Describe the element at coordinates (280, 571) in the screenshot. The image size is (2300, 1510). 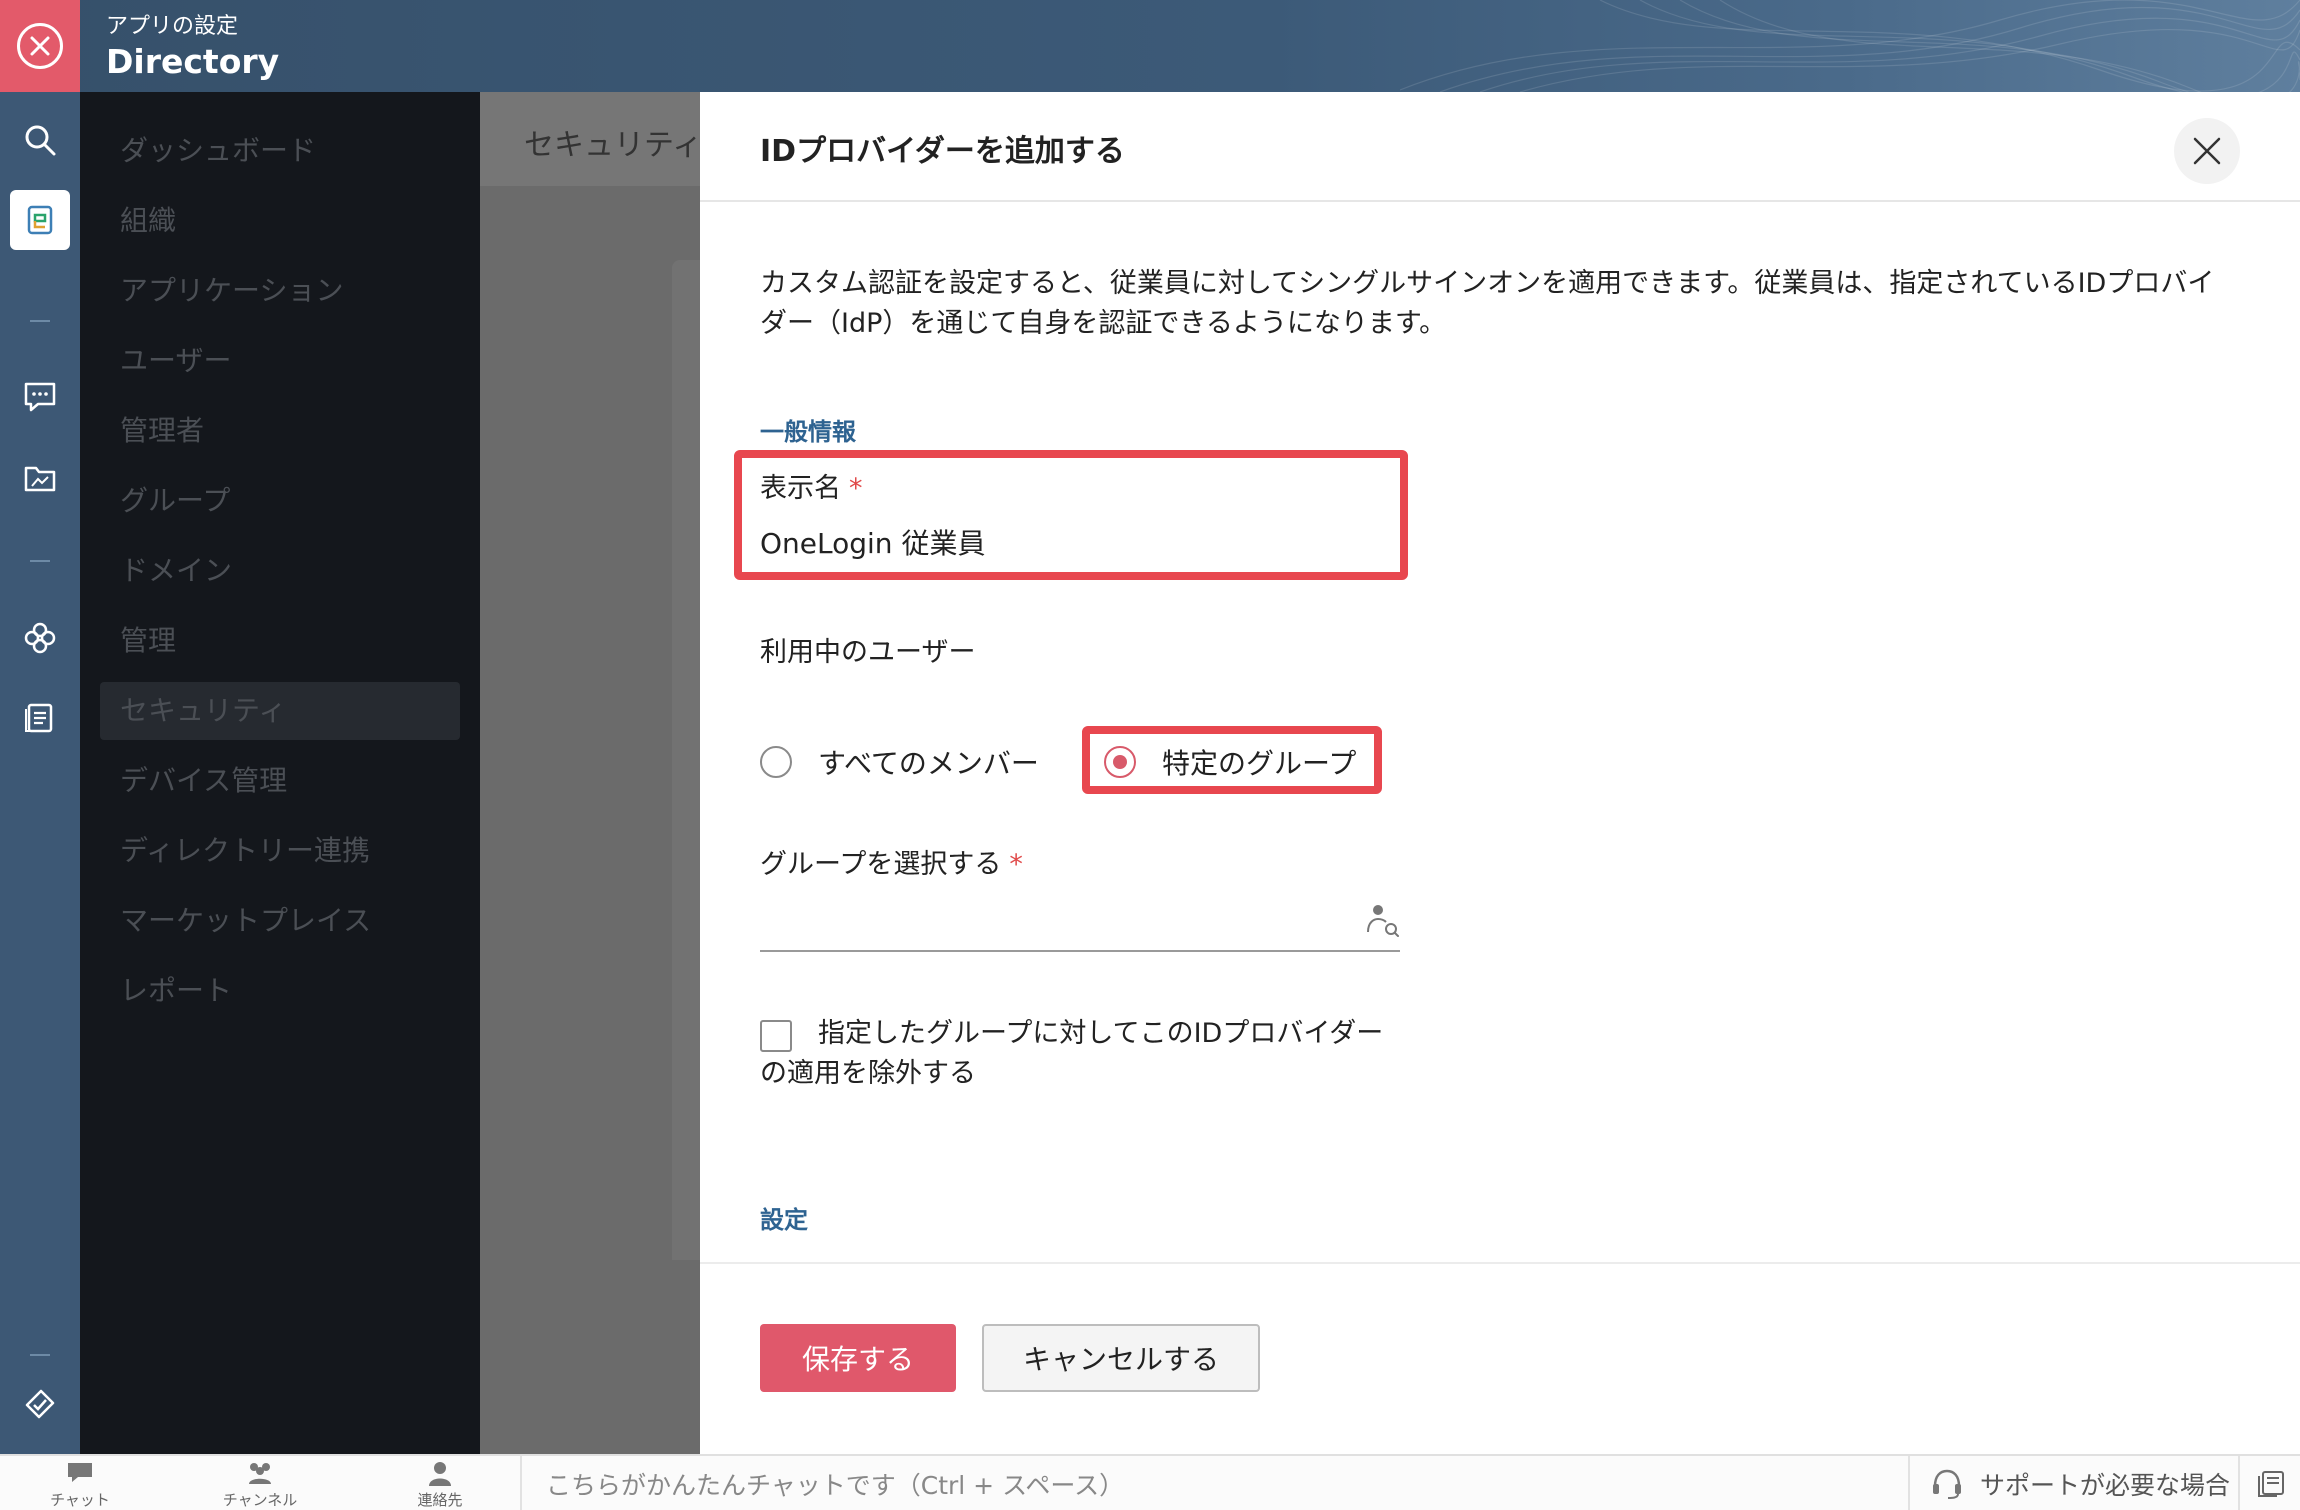
I see `sidebar-item-domains: ドメイン` at that location.